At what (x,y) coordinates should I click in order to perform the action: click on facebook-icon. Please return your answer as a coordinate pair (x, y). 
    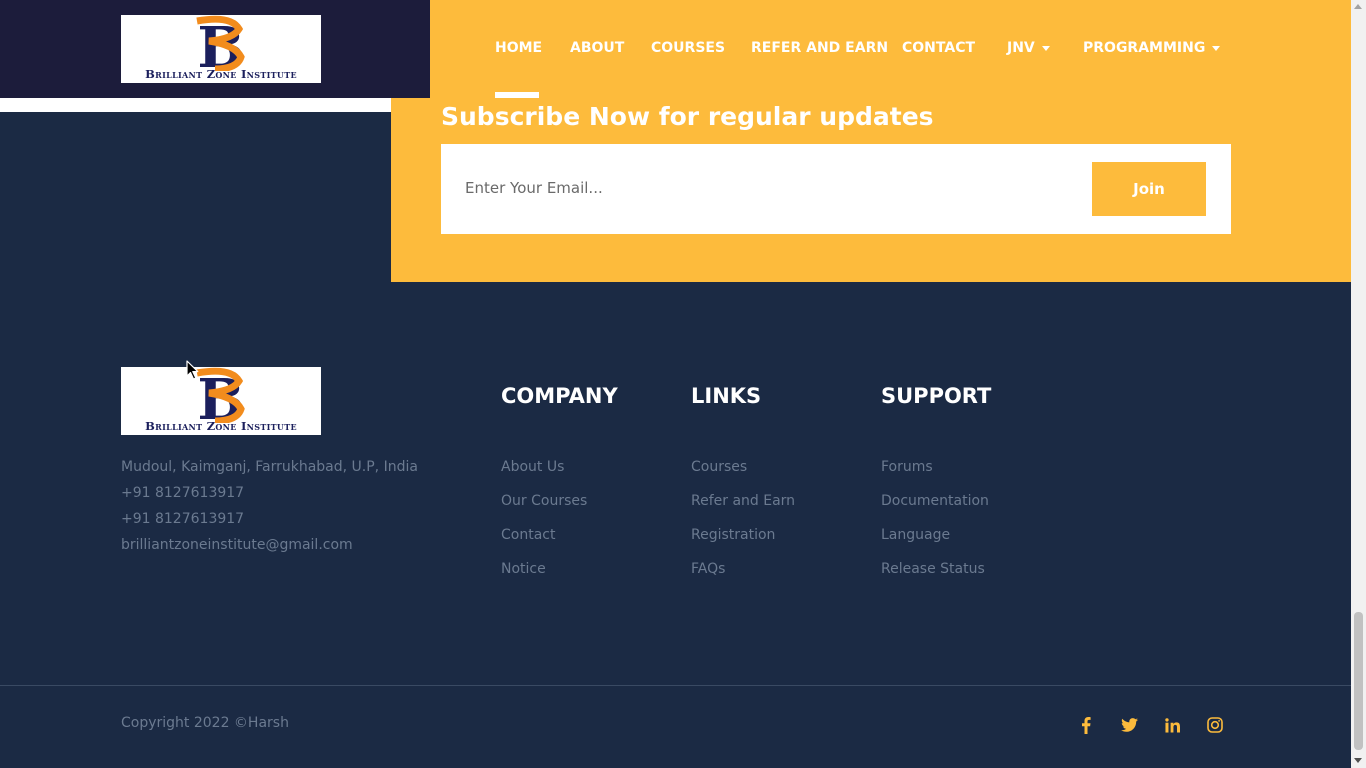
    Looking at the image, I should click on (1086, 725).